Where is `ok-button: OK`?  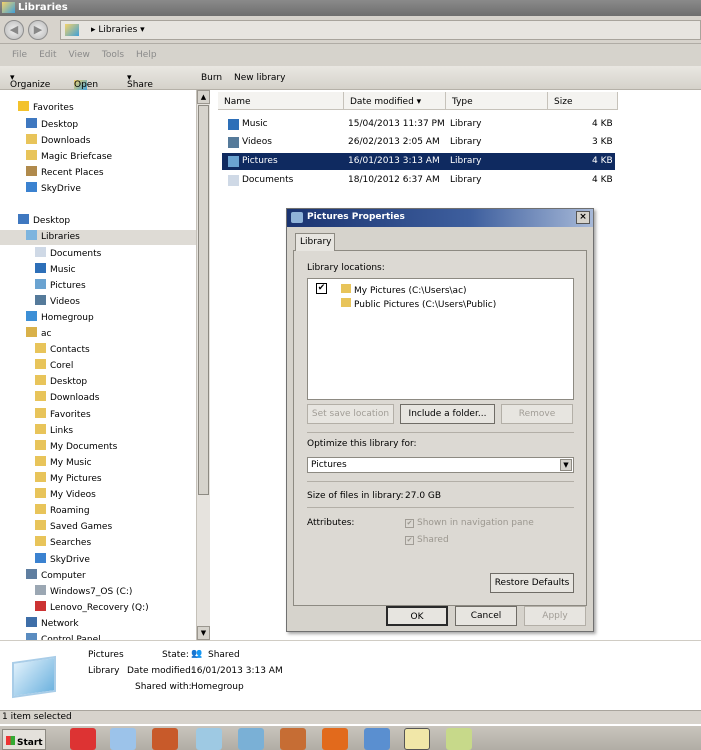
ok-button: OK is located at coordinates (417, 616).